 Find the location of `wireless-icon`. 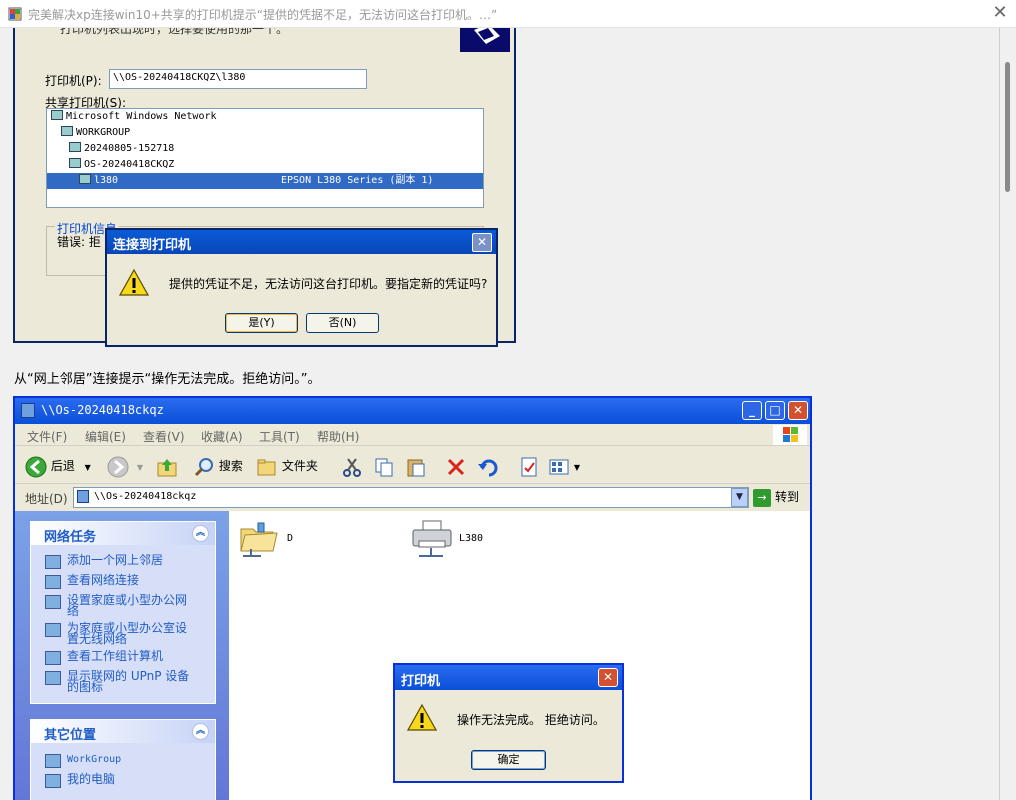

wireless-icon is located at coordinates (53, 630).